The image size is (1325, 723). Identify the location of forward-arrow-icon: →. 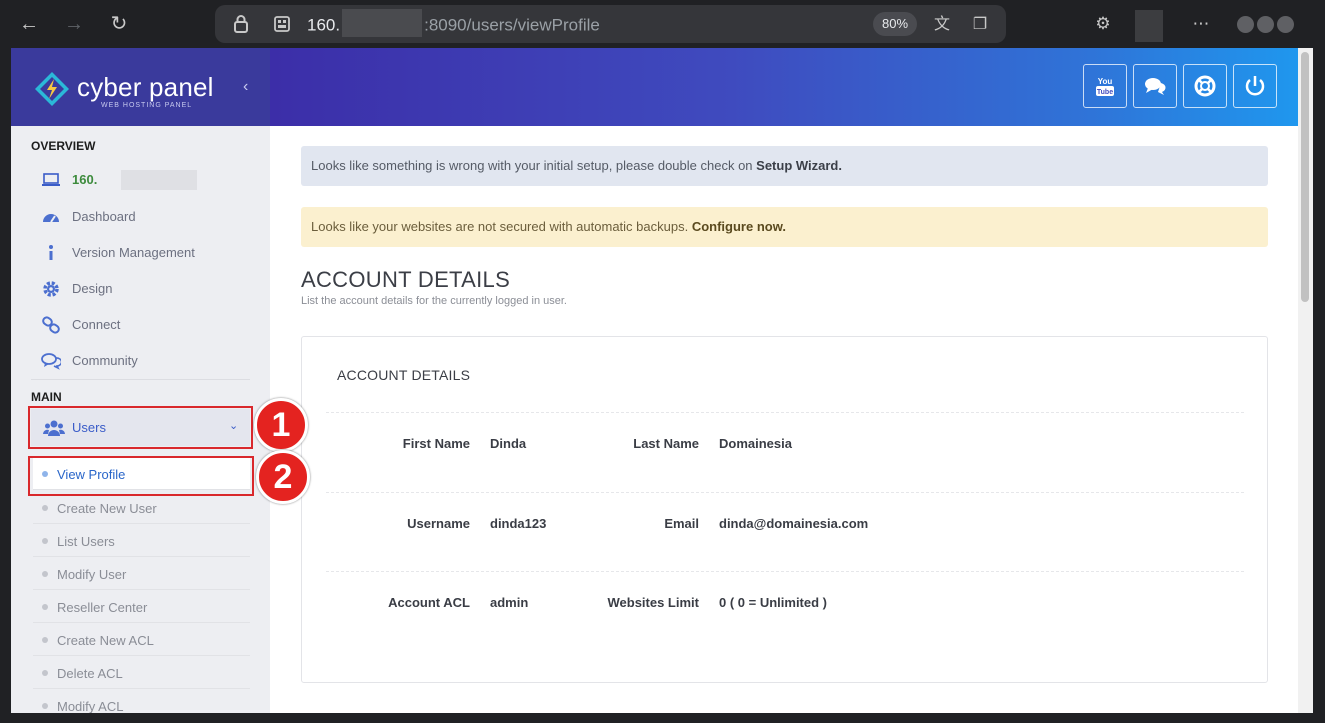
(74, 24).